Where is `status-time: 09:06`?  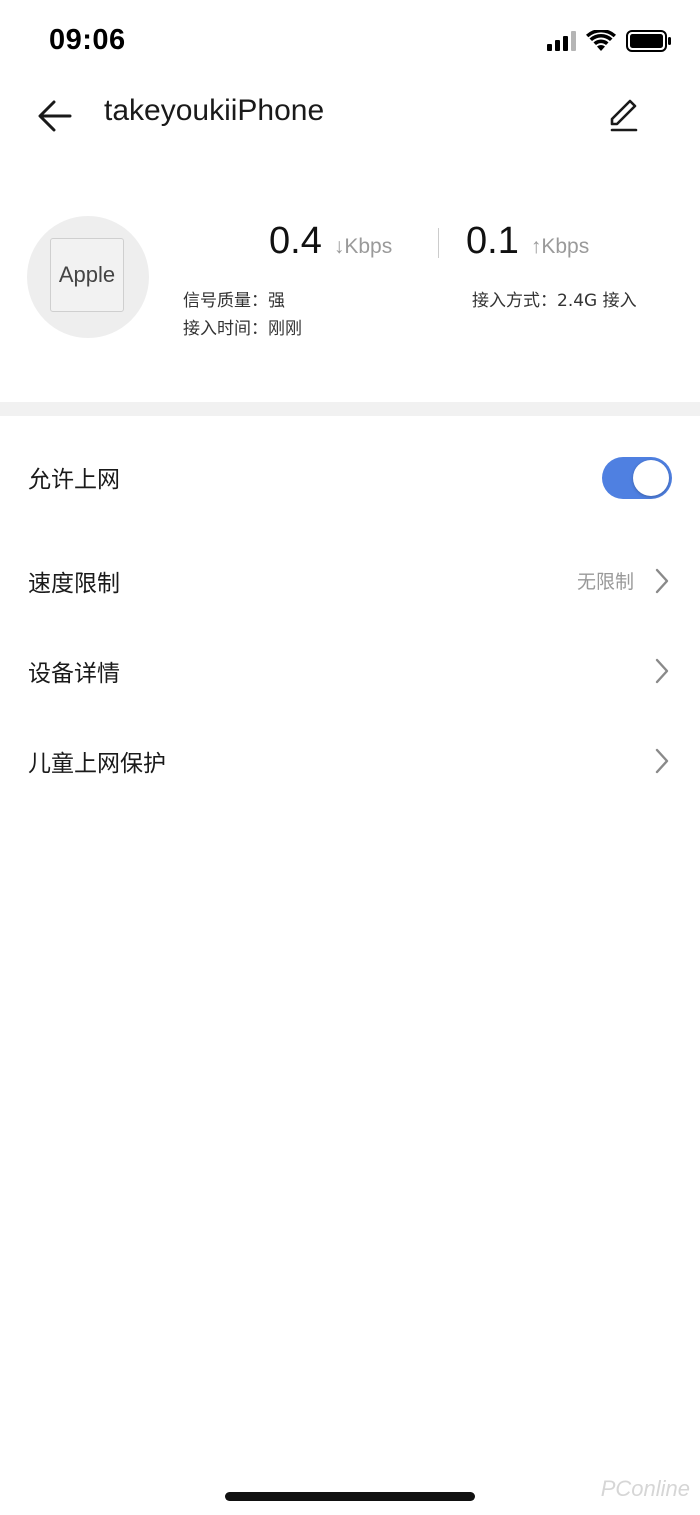
status-time: 09:06 is located at coordinates (87, 40).